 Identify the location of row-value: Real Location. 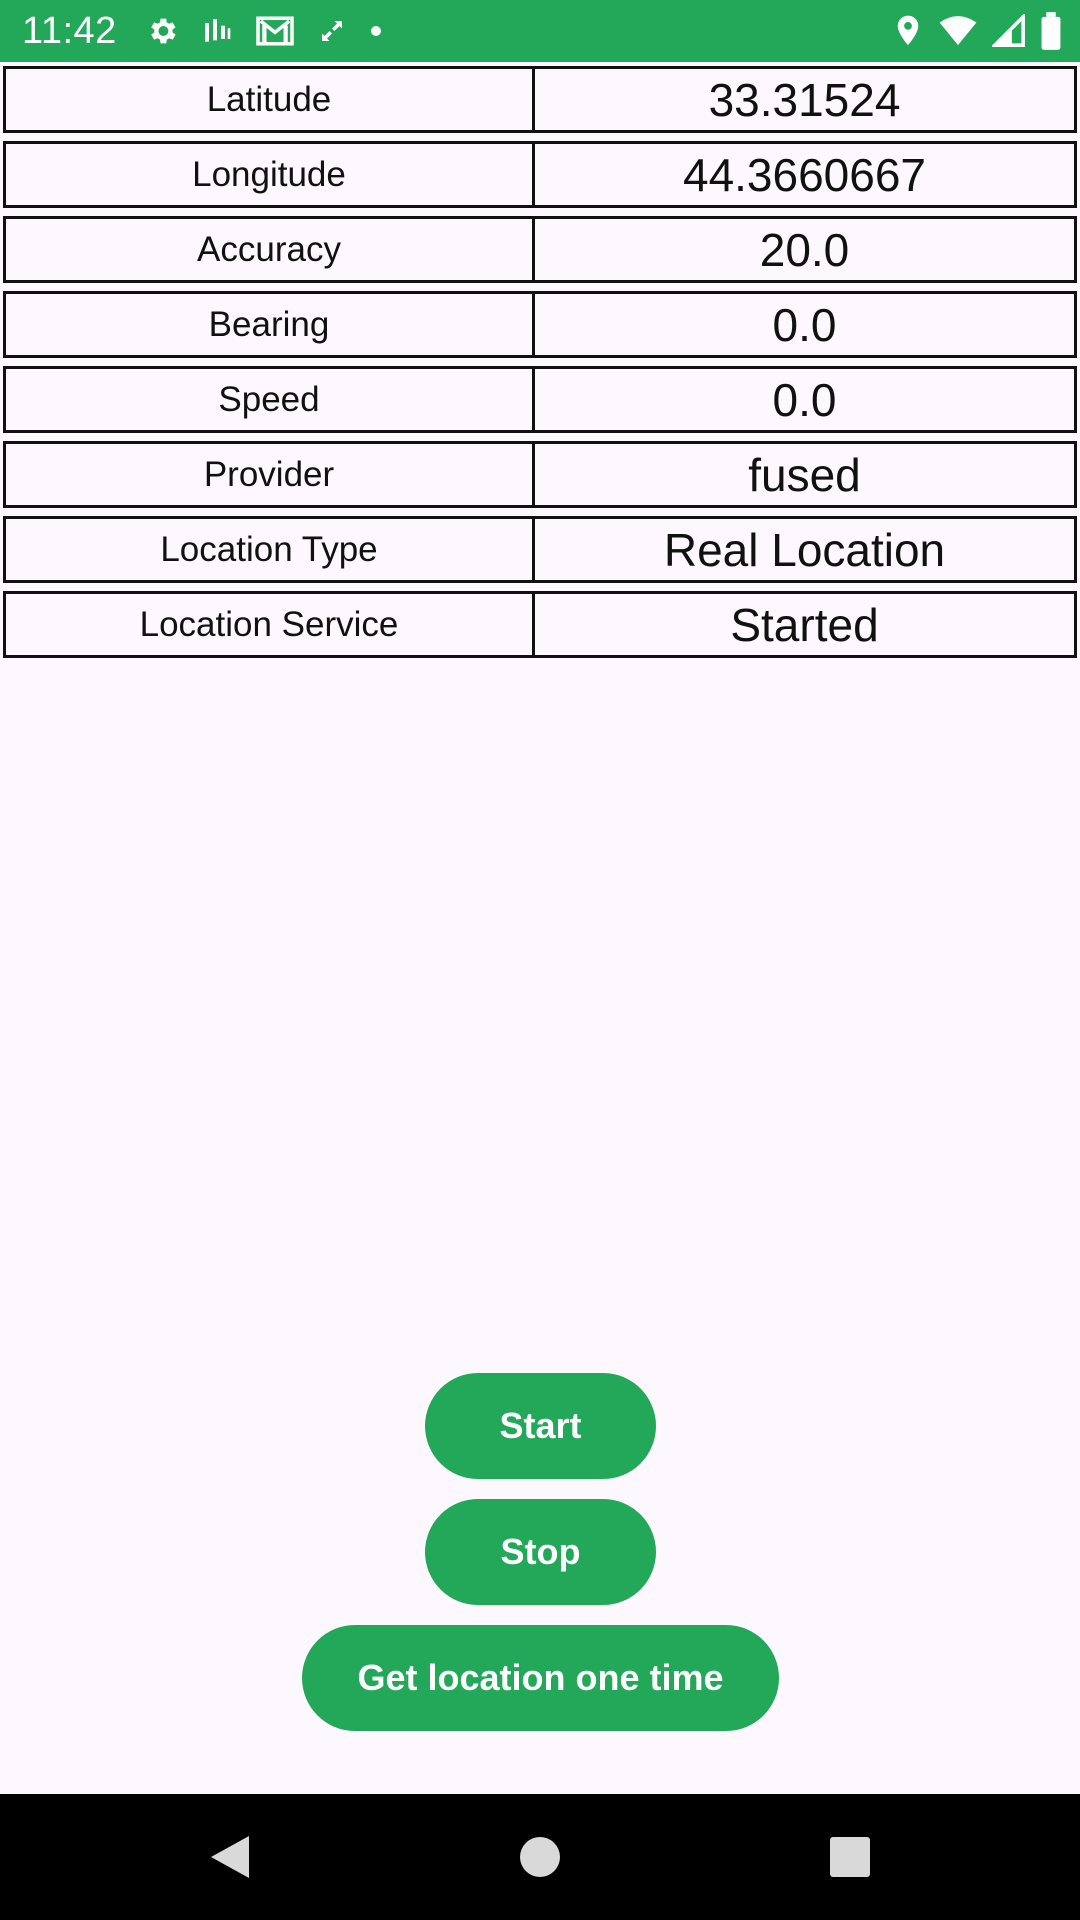
(806, 549).